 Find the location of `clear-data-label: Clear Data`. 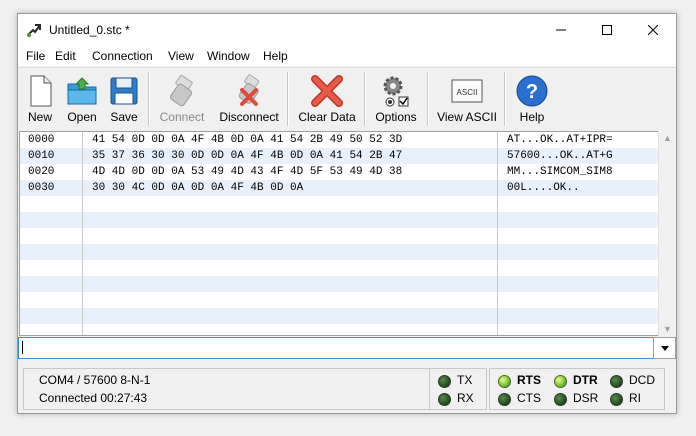

clear-data-label: Clear Data is located at coordinates (327, 117).